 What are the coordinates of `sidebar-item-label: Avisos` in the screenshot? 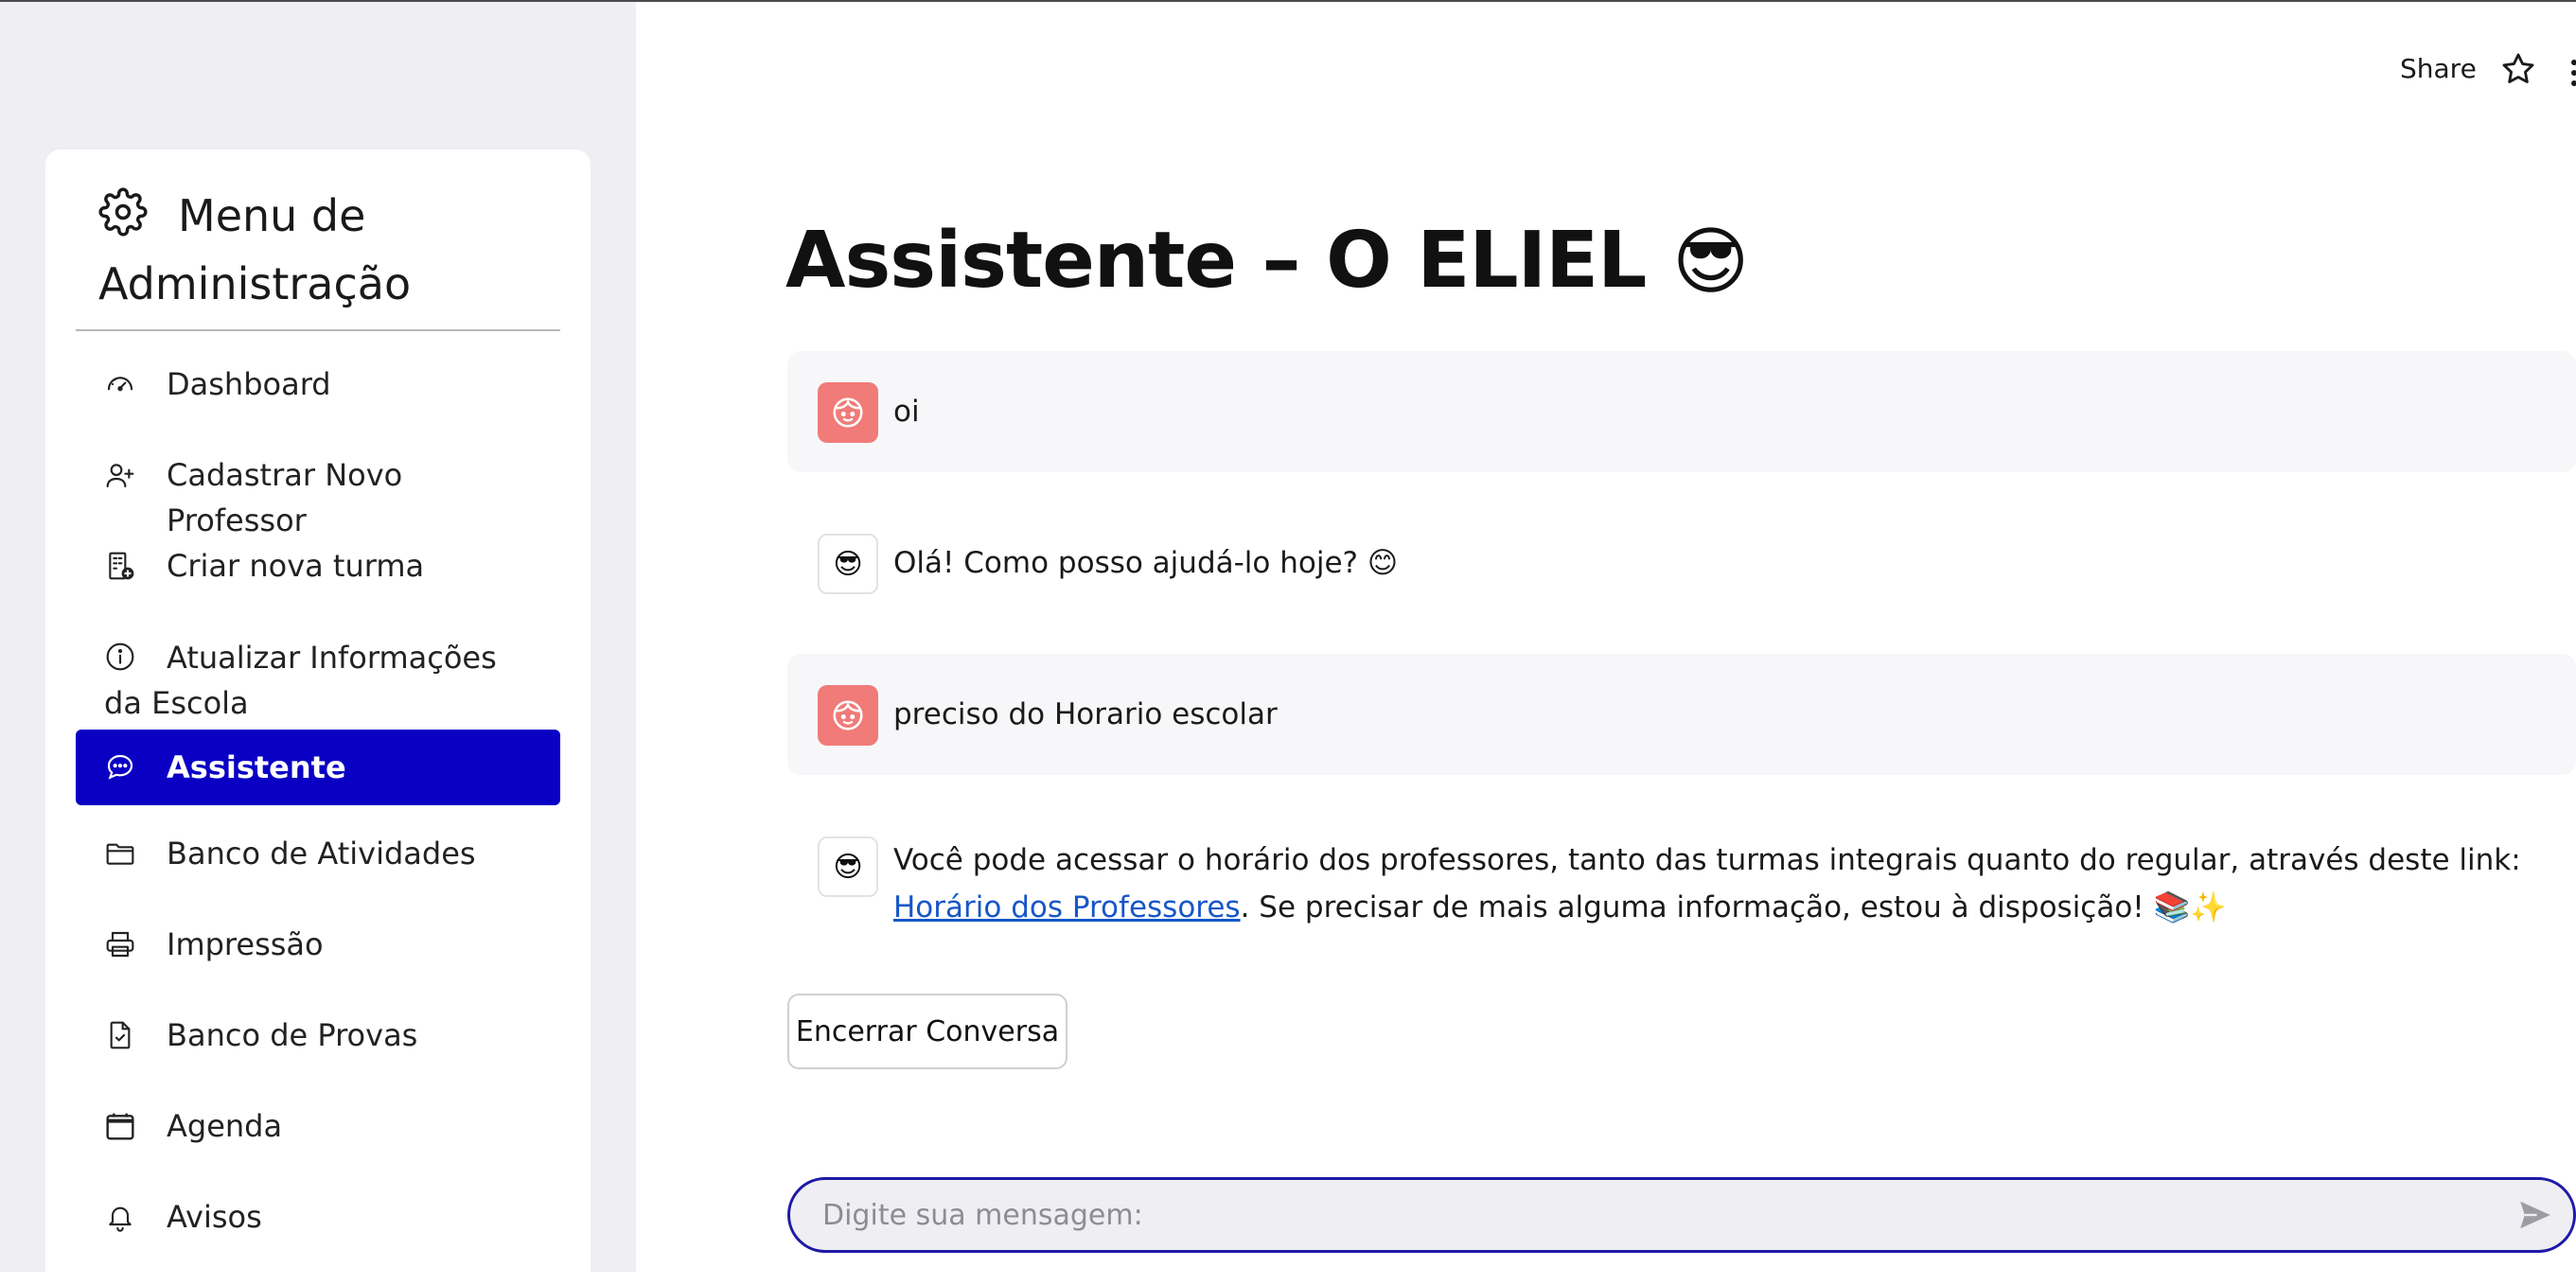 It's located at (214, 1217).